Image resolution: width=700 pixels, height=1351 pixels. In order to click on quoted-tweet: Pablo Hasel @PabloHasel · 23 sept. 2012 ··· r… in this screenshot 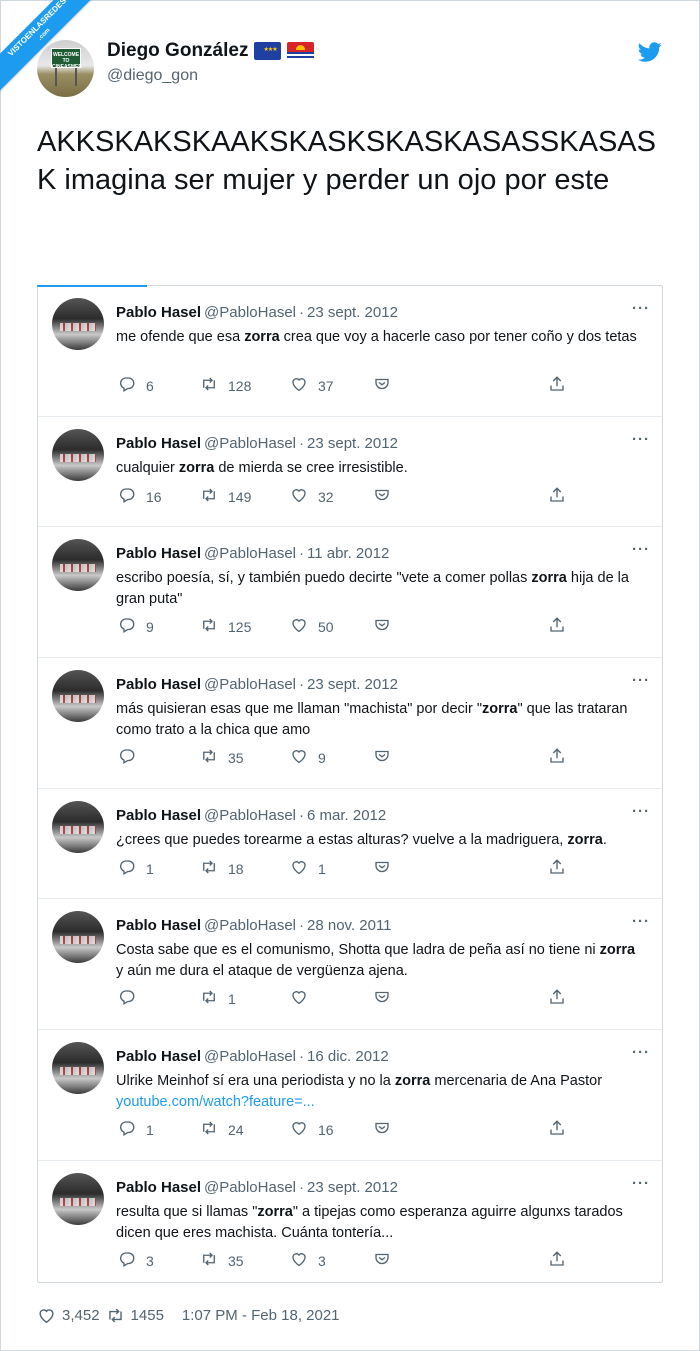, I will do `click(350, 1222)`.